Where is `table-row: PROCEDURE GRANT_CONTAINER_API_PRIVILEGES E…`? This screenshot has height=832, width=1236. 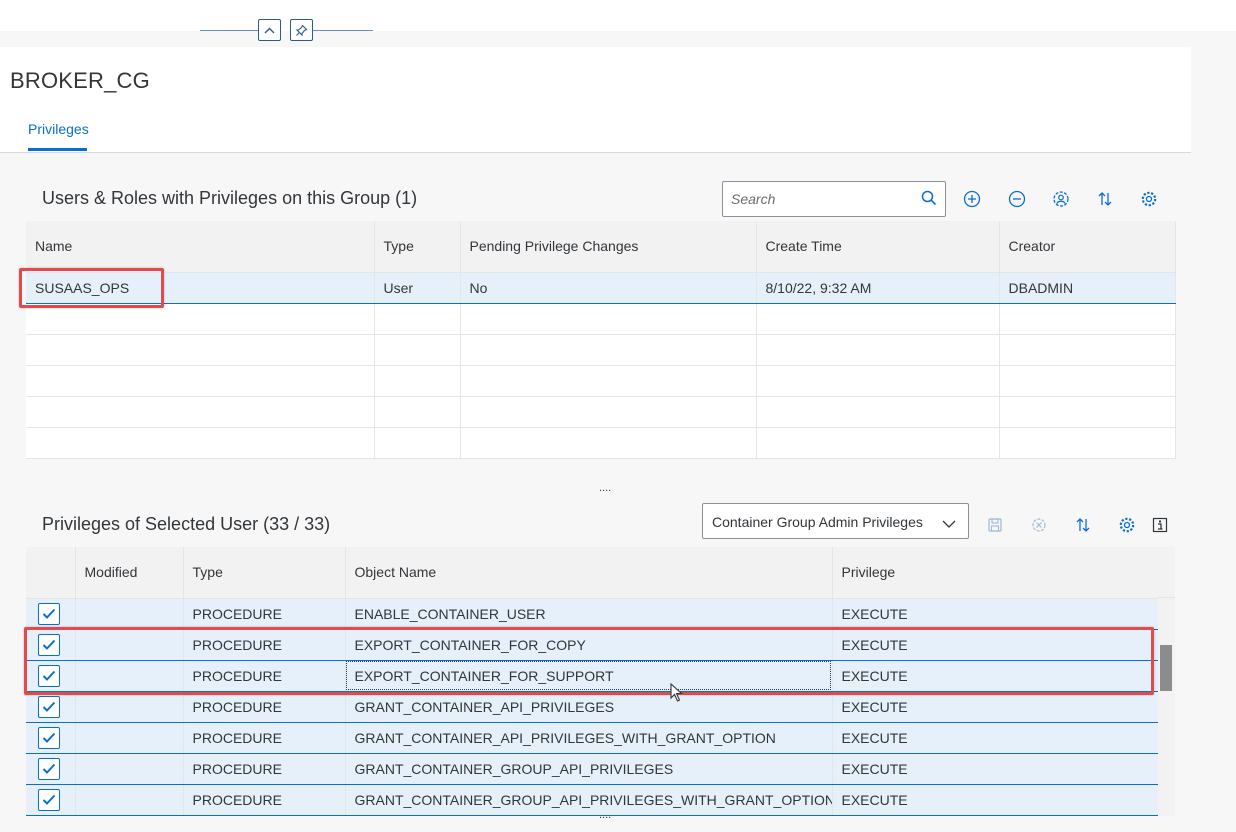 table-row: PROCEDURE GRANT_CONTAINER_API_PRIVILEGES E… is located at coordinates (592, 707).